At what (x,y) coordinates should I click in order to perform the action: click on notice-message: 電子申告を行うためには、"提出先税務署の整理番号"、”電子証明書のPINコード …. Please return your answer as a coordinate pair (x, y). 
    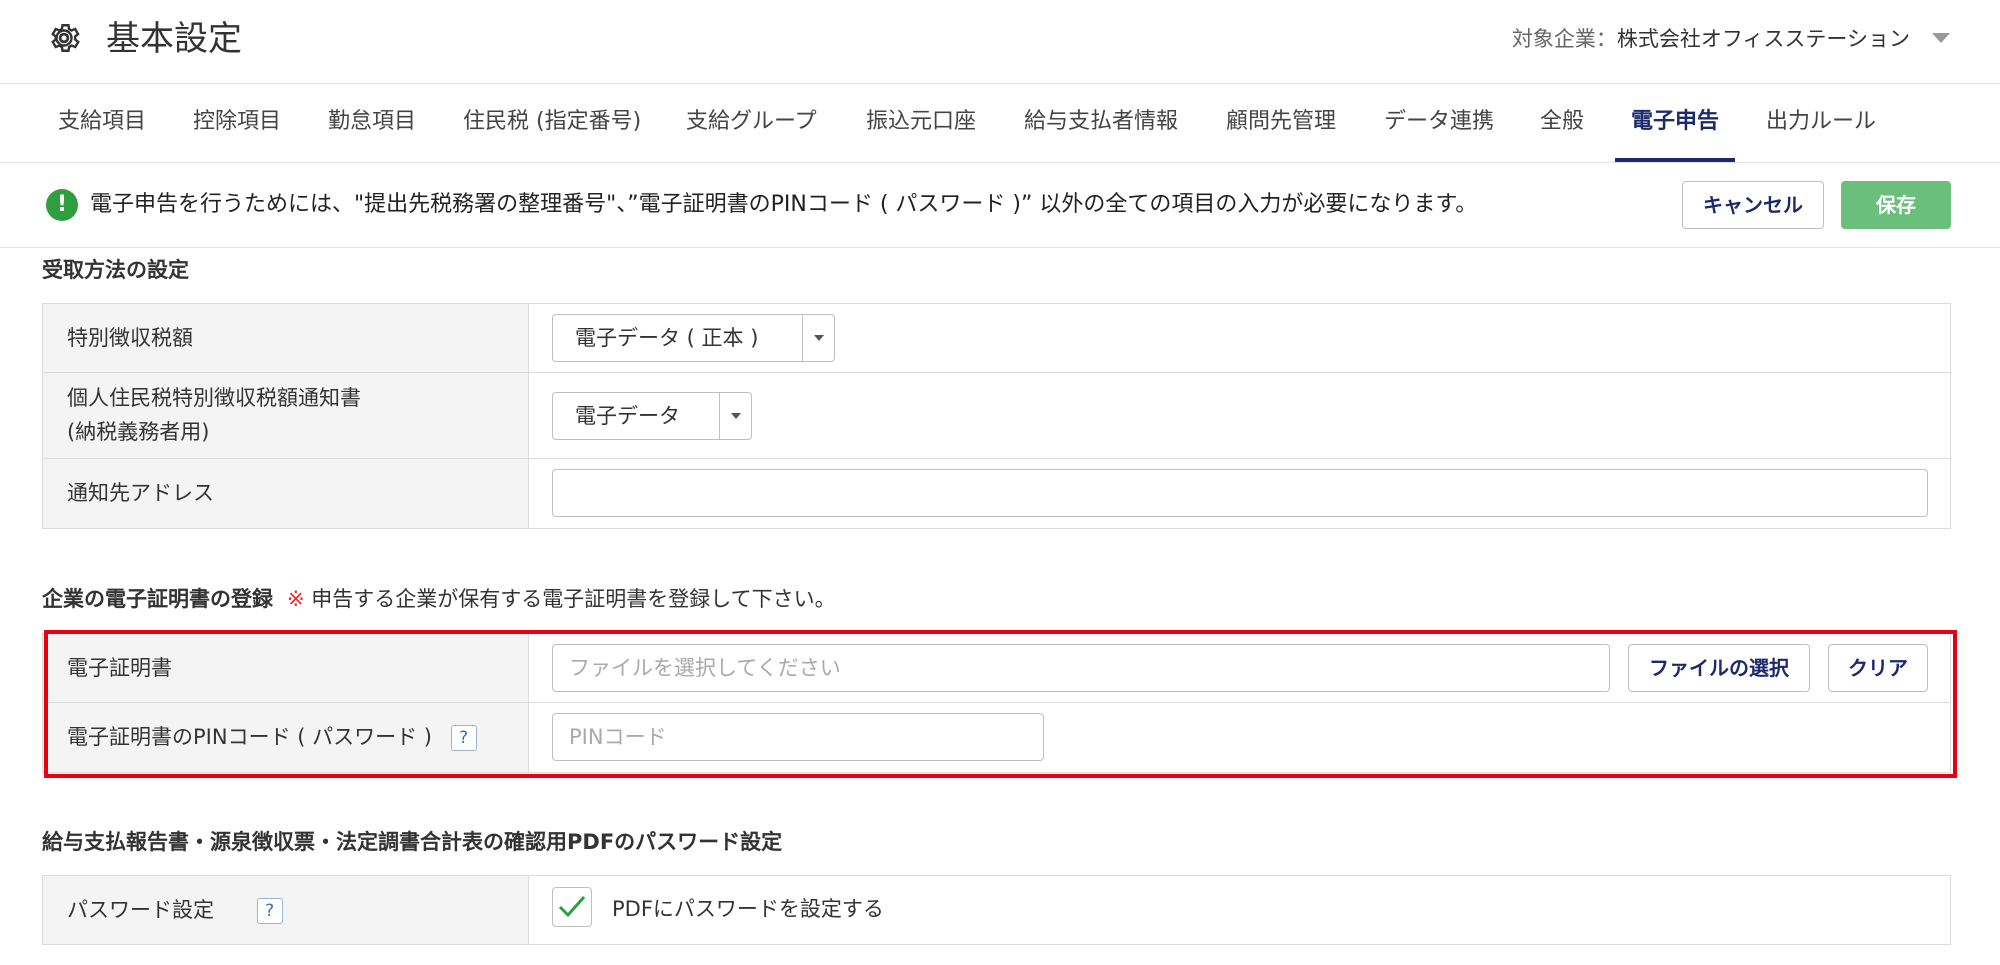
    Looking at the image, I should click on (784, 204).